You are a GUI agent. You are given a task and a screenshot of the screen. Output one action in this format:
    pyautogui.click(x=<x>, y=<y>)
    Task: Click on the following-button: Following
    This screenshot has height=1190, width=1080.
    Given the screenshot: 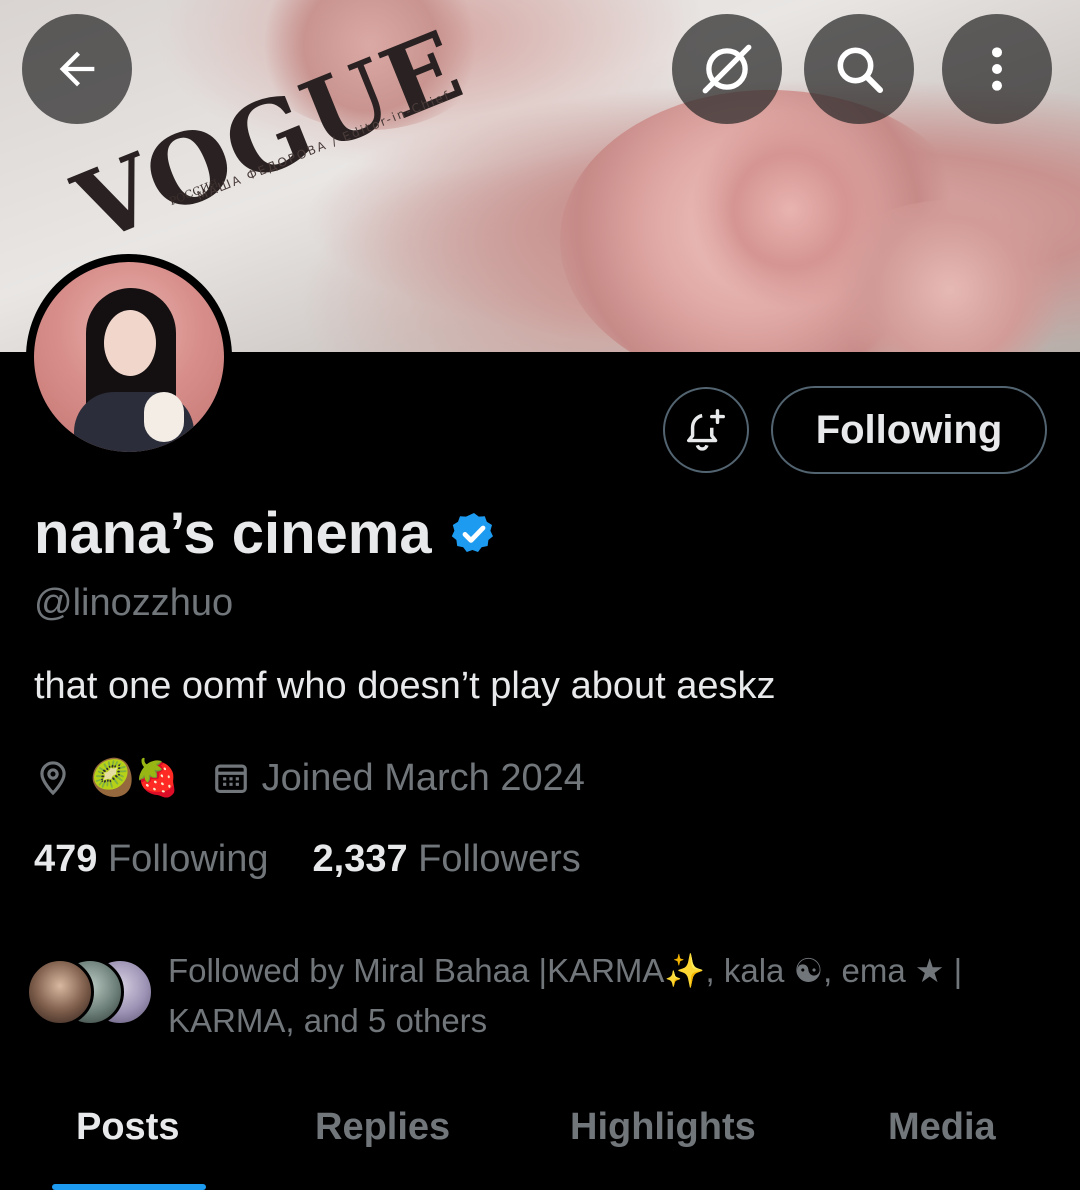 What is the action you would take?
    pyautogui.click(x=909, y=430)
    